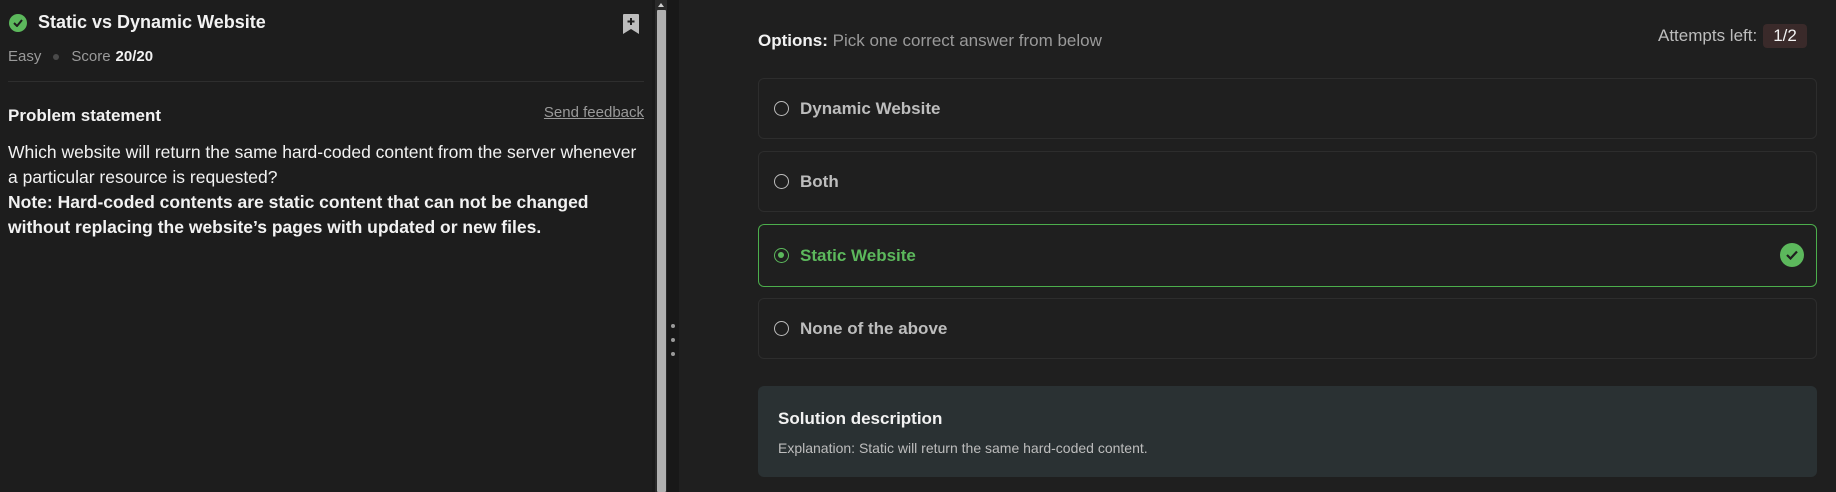 This screenshot has width=1836, height=492. What do you see at coordinates (1287, 255) in the screenshot?
I see `option-static-website: Static Website` at bounding box center [1287, 255].